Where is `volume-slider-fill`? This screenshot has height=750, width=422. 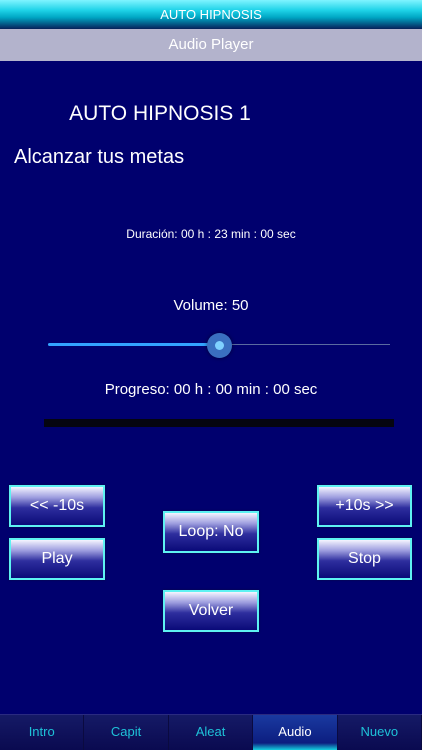 volume-slider-fill is located at coordinates (133, 344).